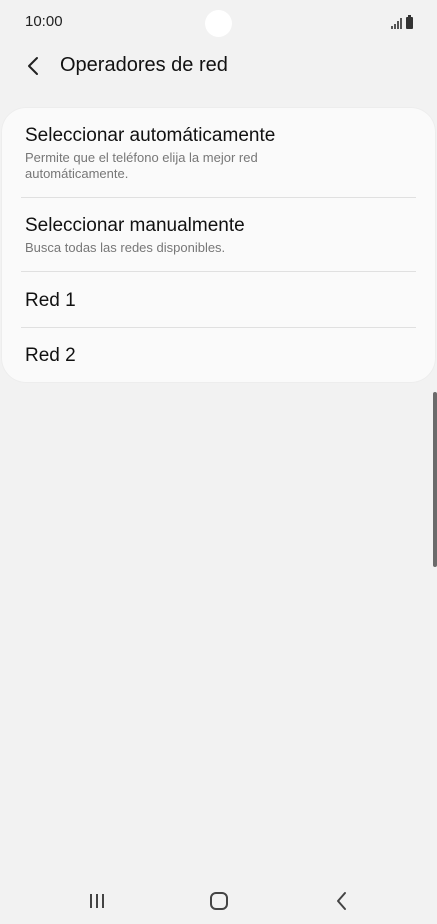  I want to click on status-time: 10:00, so click(44, 21).